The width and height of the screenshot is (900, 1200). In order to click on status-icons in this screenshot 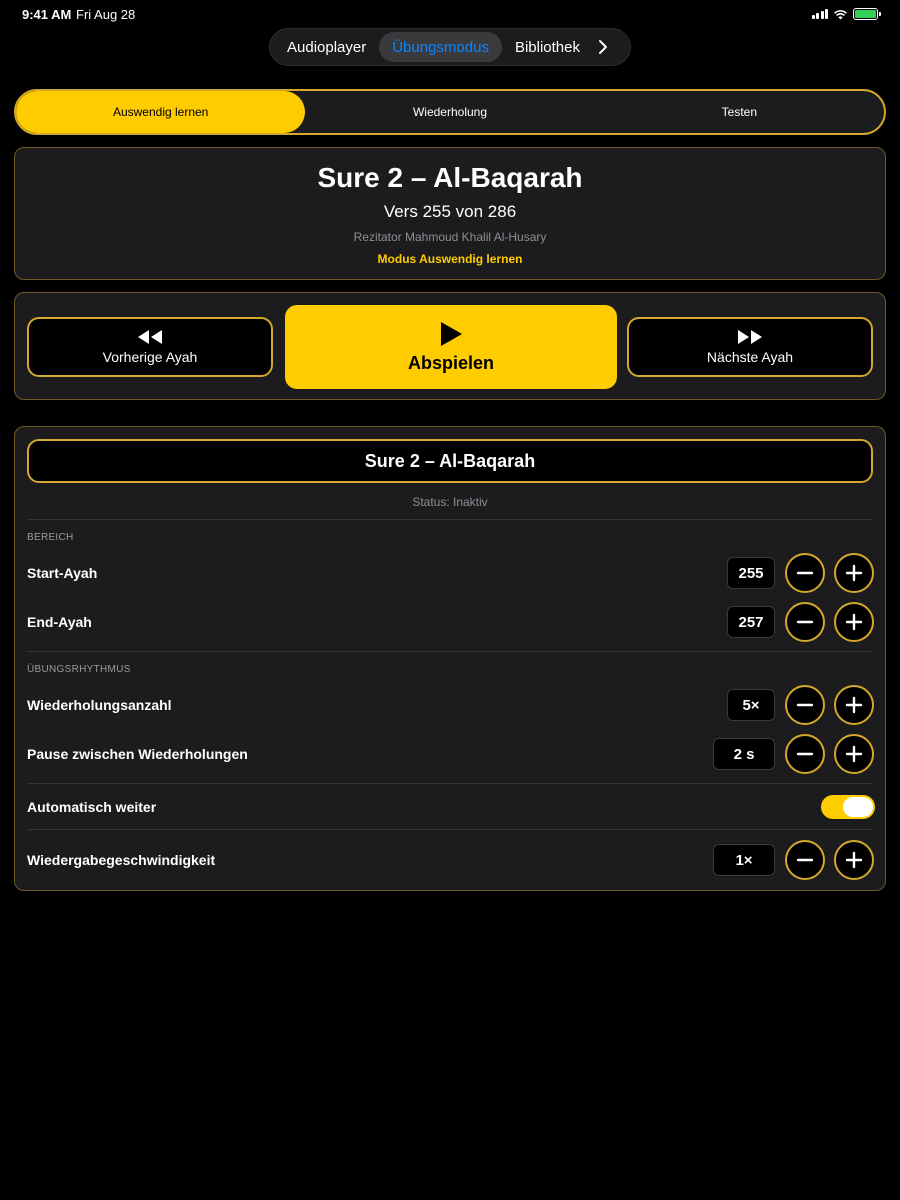, I will do `click(846, 14)`.